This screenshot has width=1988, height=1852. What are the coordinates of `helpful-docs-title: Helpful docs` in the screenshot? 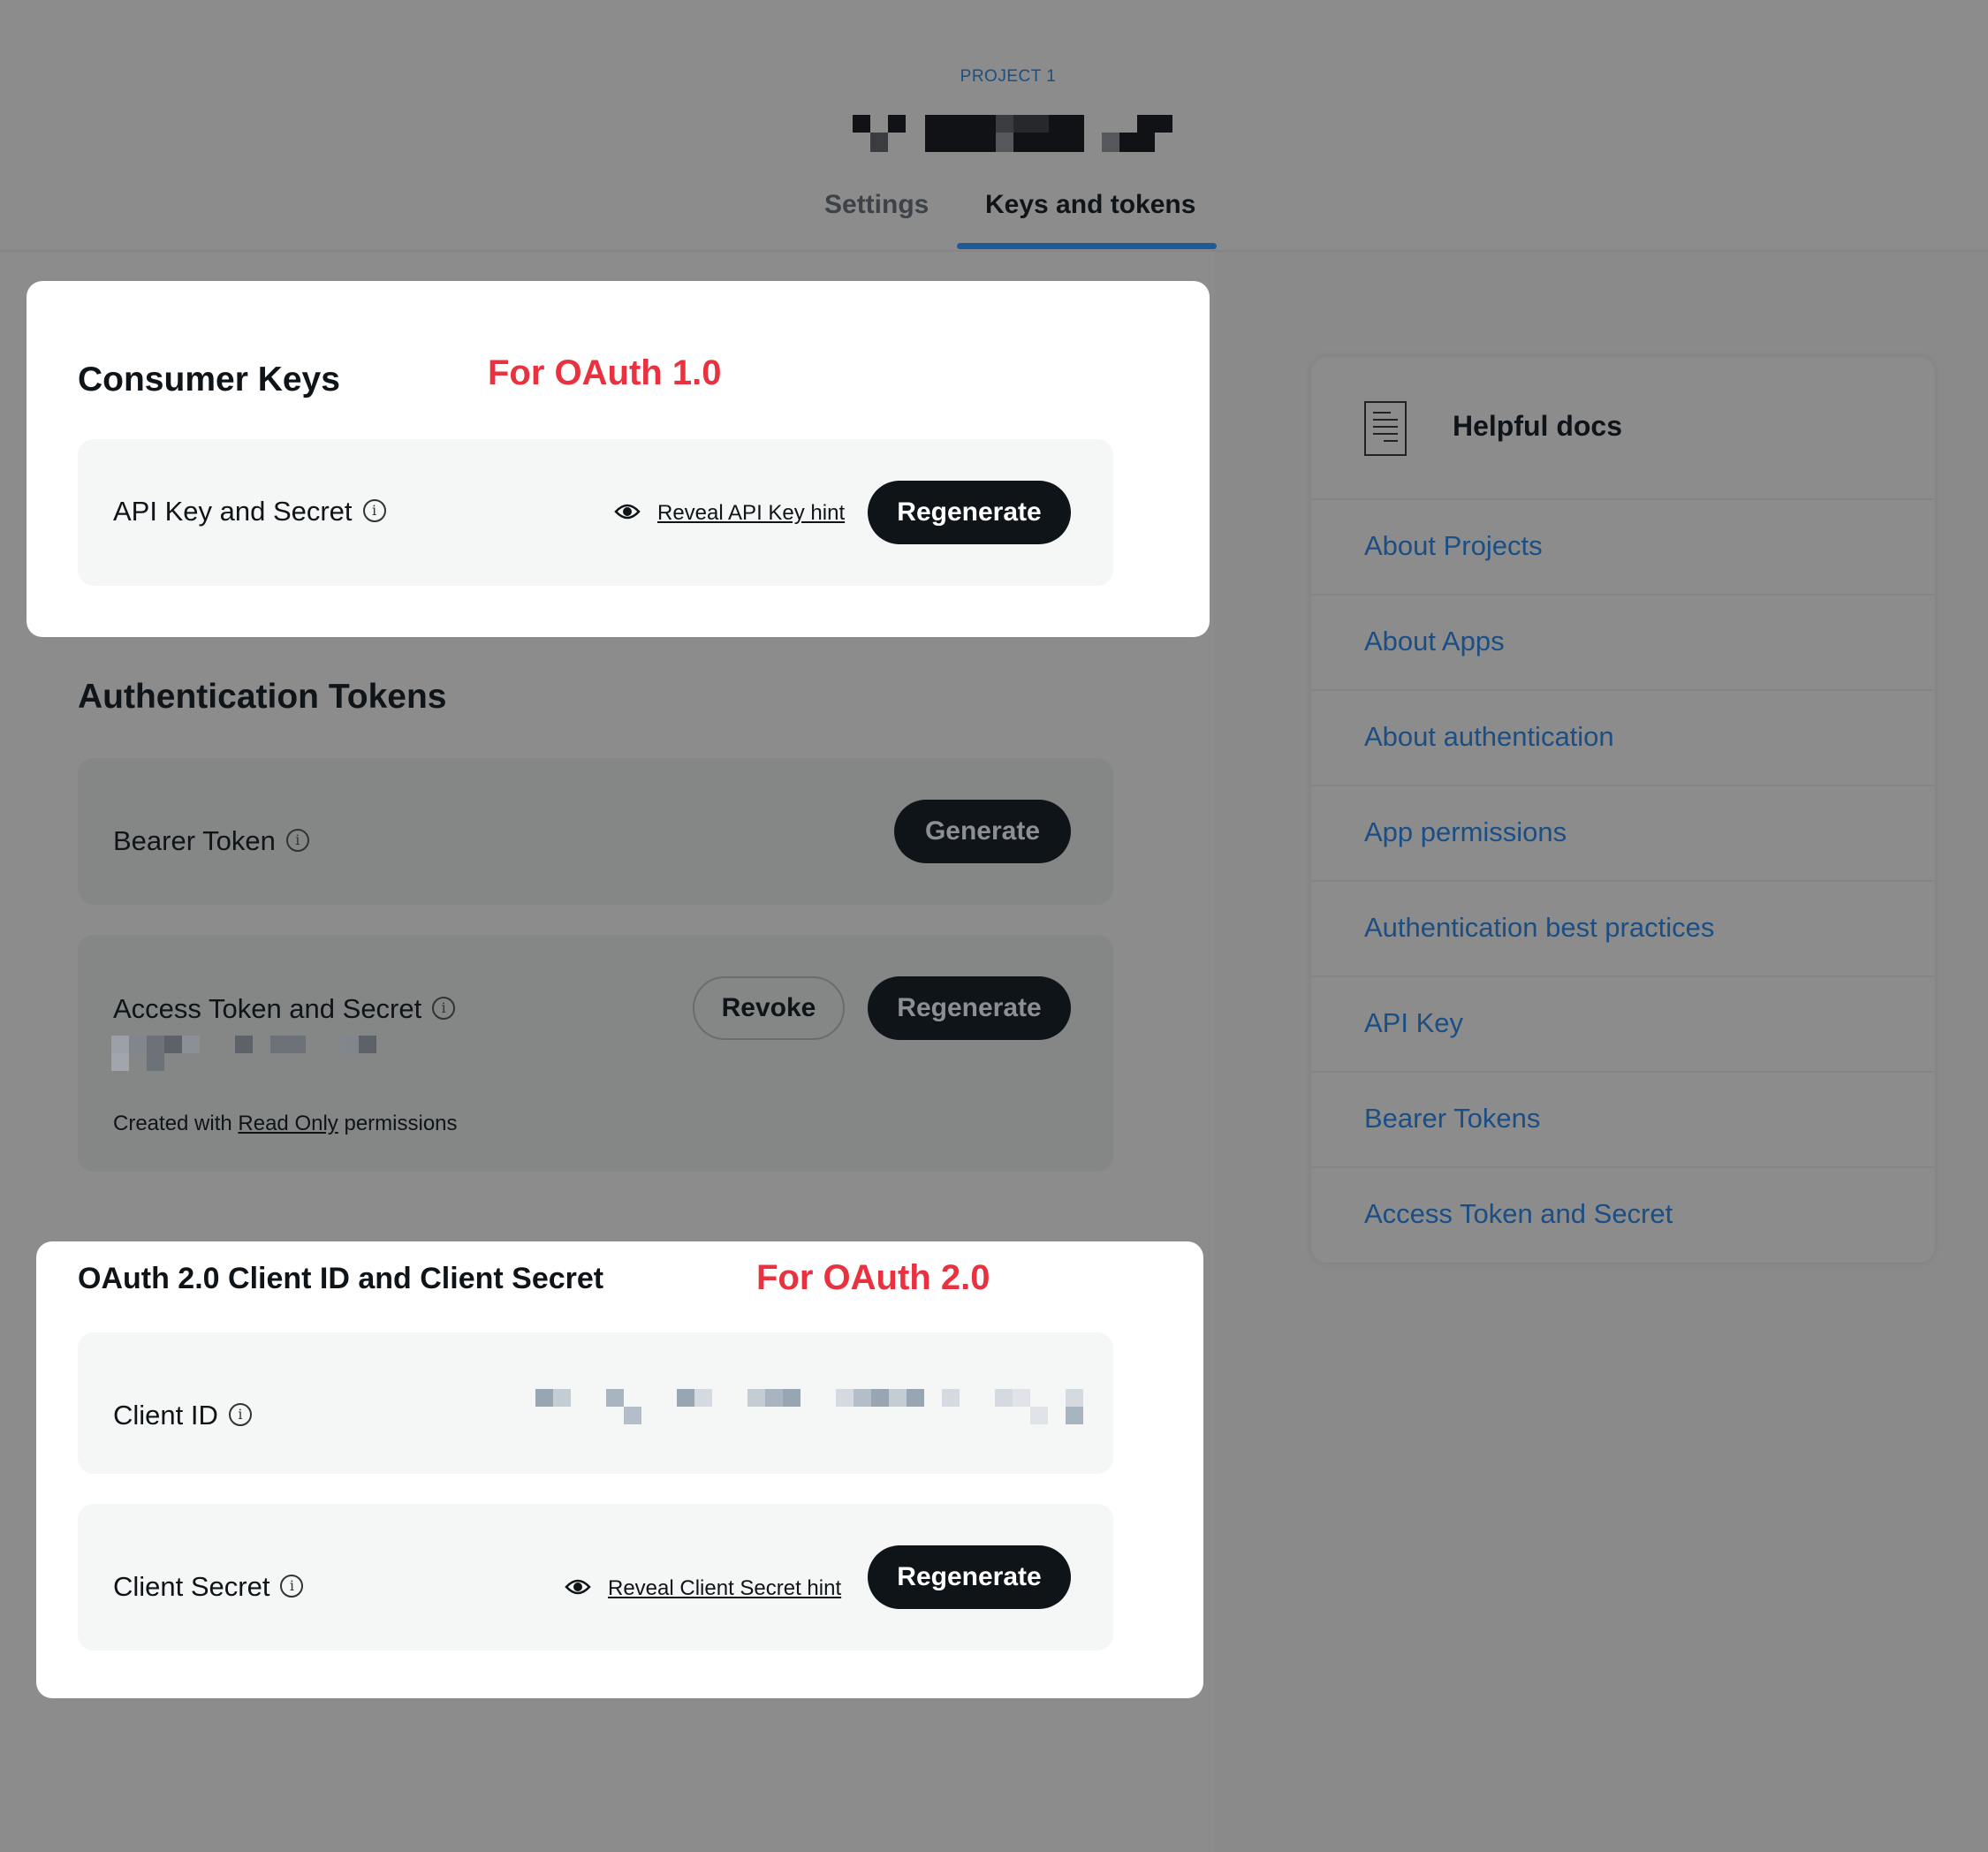 It's located at (1538, 426).